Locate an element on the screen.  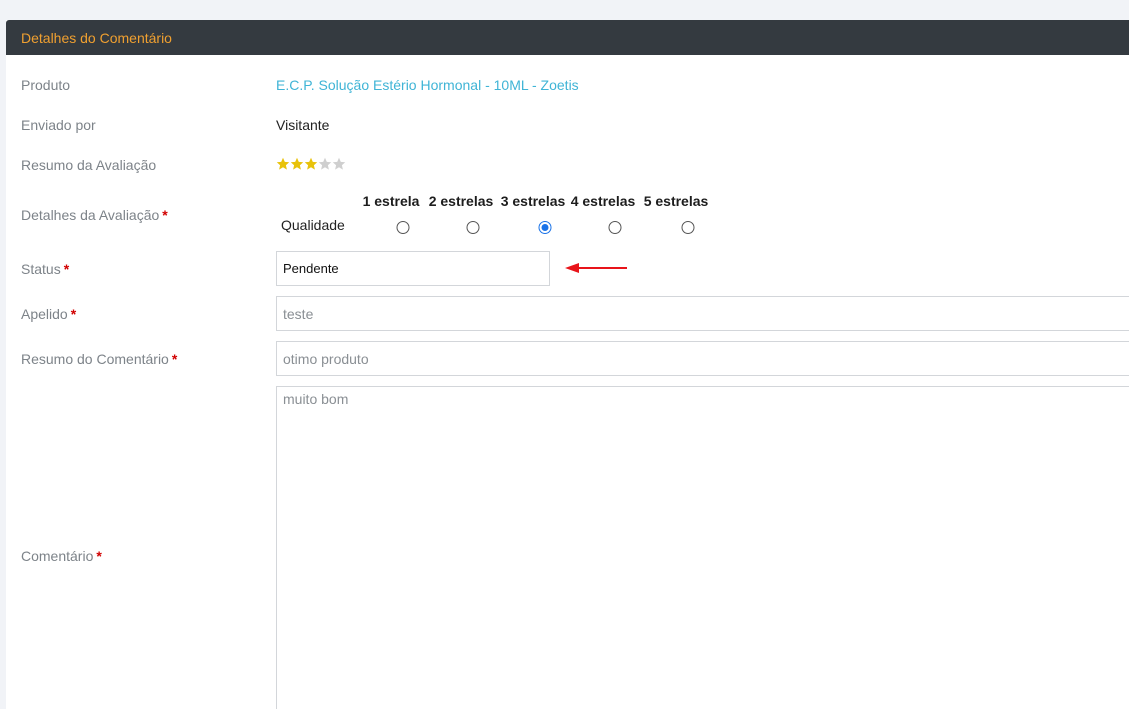
rating-stars is located at coordinates (311, 164).